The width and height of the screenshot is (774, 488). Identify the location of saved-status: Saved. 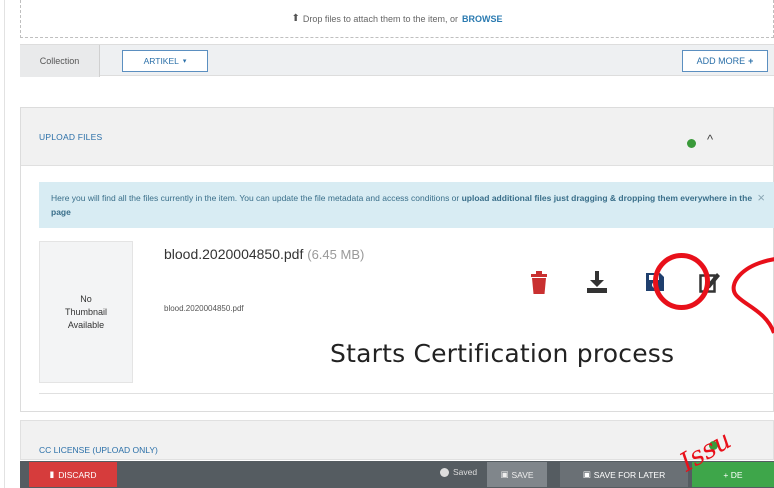
(458, 472).